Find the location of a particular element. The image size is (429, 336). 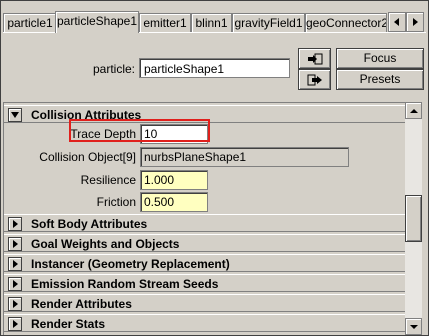

right-arrow-icon is located at coordinates (415, 22).